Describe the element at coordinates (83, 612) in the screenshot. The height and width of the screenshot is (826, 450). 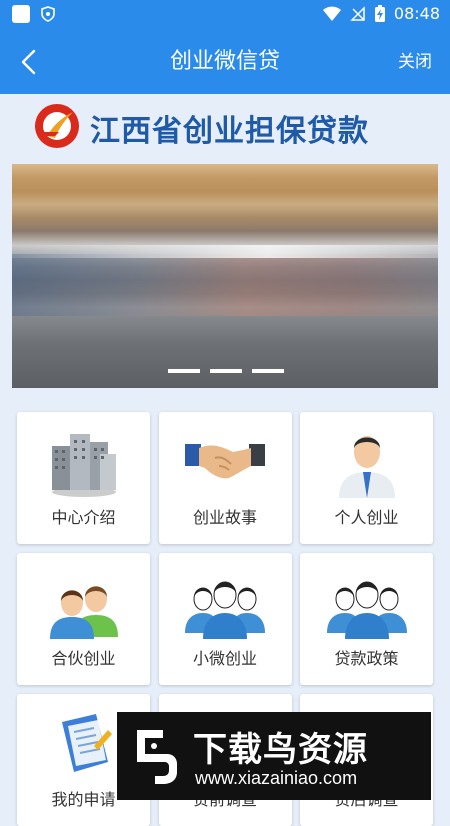
I see `partners-icon` at that location.